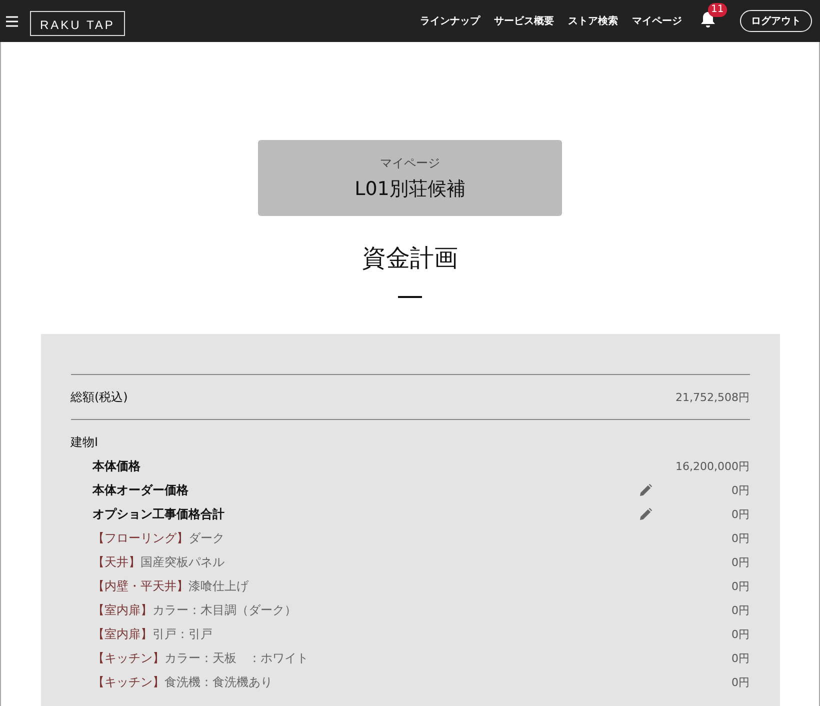 This screenshot has height=706, width=820. What do you see at coordinates (713, 397) in the screenshot?
I see `amount: 21,752,508円` at bounding box center [713, 397].